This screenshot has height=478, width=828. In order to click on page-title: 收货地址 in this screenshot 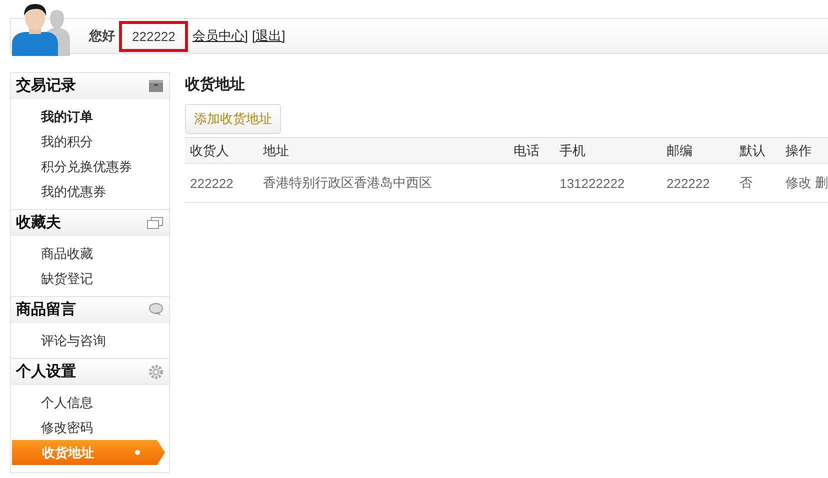, I will do `click(215, 84)`.